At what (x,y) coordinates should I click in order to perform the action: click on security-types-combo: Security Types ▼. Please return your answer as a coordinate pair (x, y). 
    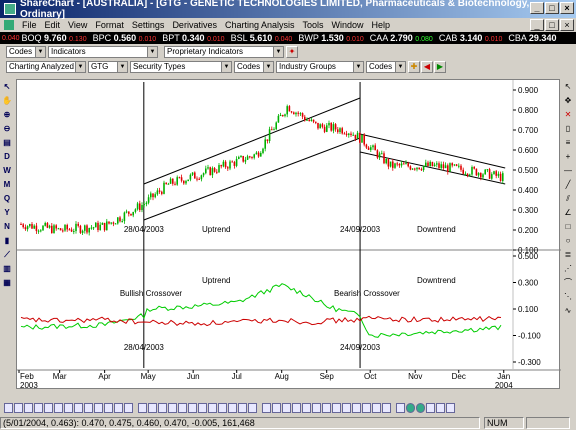
    Looking at the image, I should click on (181, 67).